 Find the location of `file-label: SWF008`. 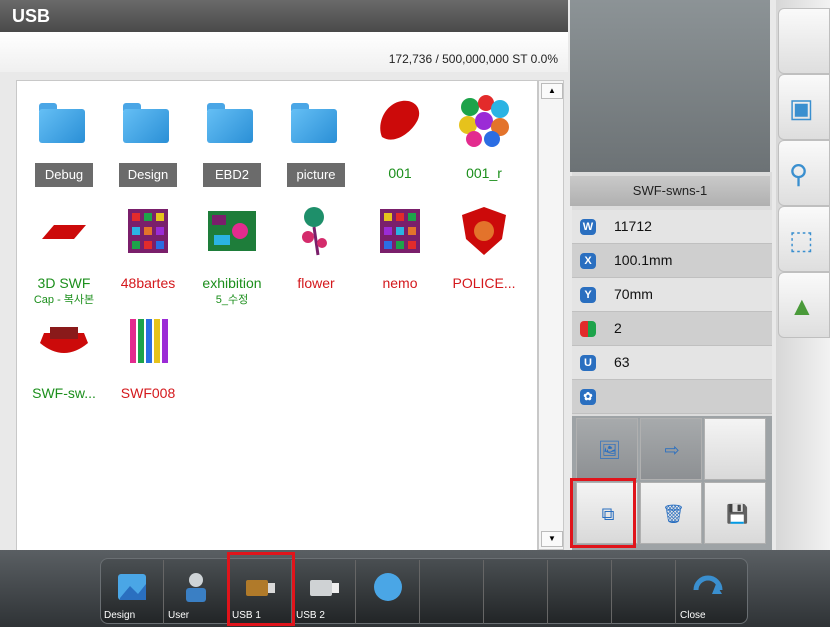

file-label: SWF008 is located at coordinates (148, 393).